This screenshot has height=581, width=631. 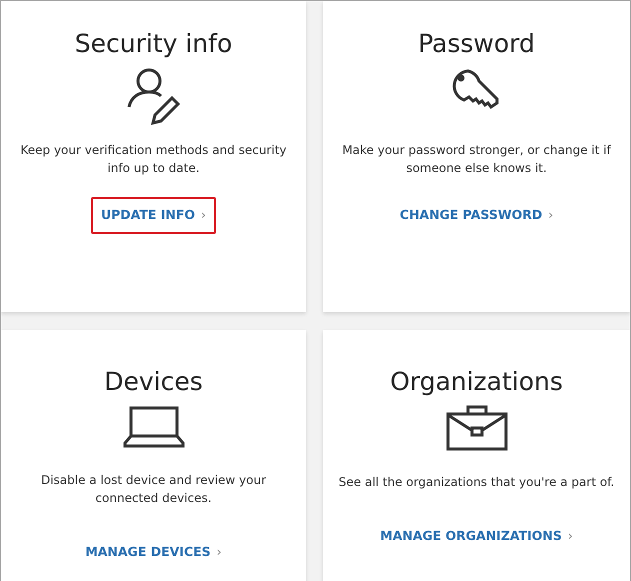 What do you see at coordinates (476, 382) in the screenshot?
I see `card-title: Organizations` at bounding box center [476, 382].